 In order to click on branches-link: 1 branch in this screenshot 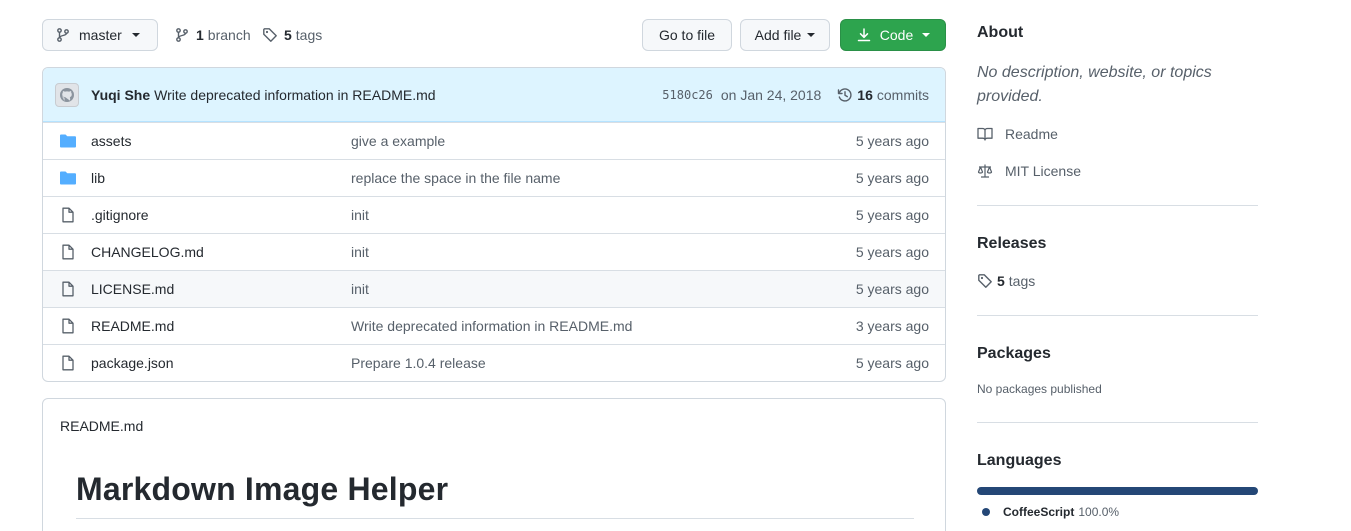, I will do `click(212, 35)`.